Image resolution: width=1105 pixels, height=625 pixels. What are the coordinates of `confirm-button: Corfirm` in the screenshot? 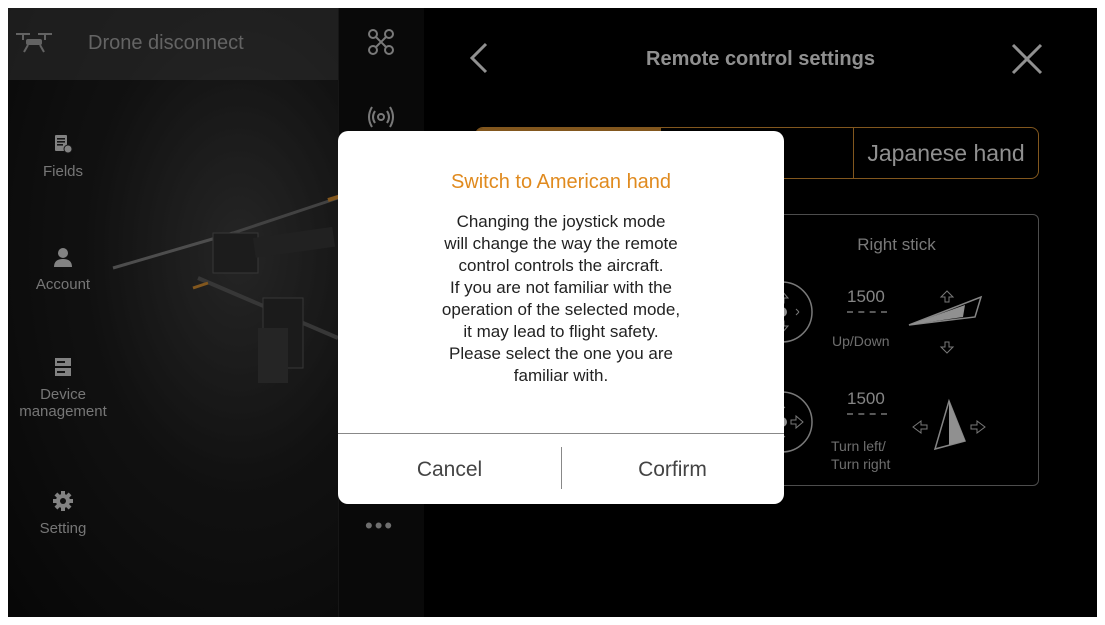 It's located at (672, 470).